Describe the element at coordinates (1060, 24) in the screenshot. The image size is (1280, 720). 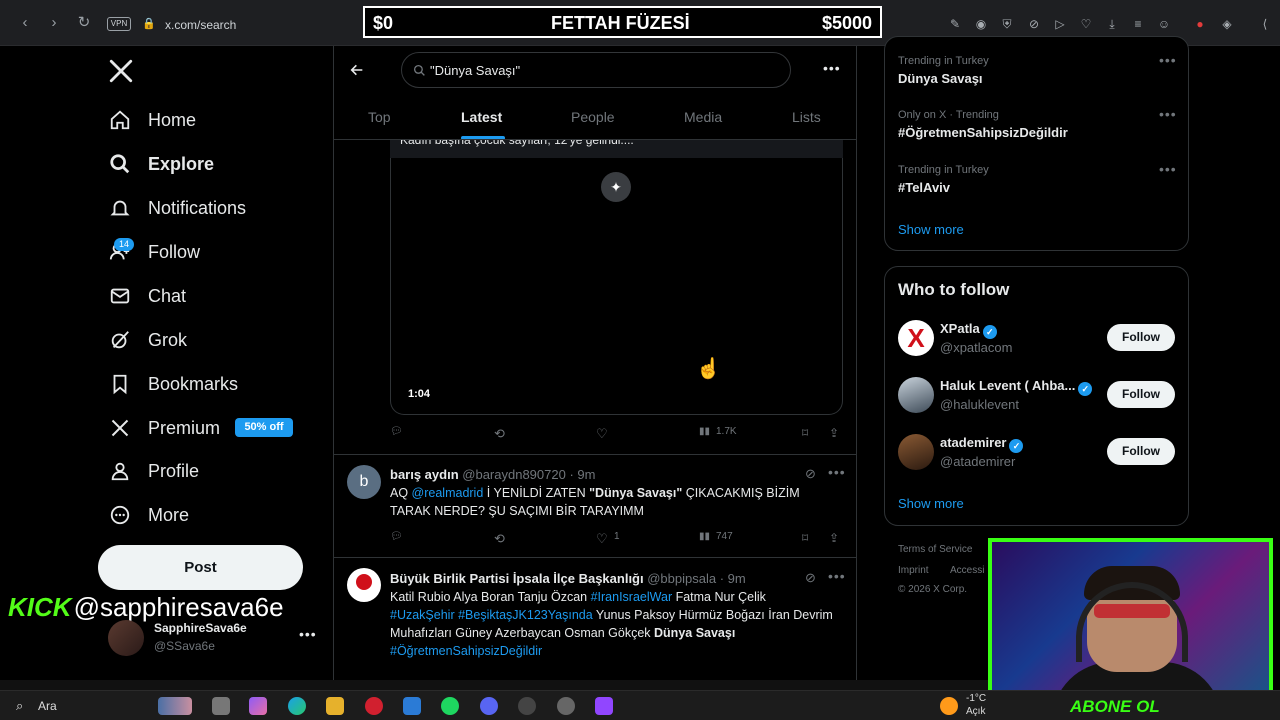
I see `play-icon: ▷` at that location.